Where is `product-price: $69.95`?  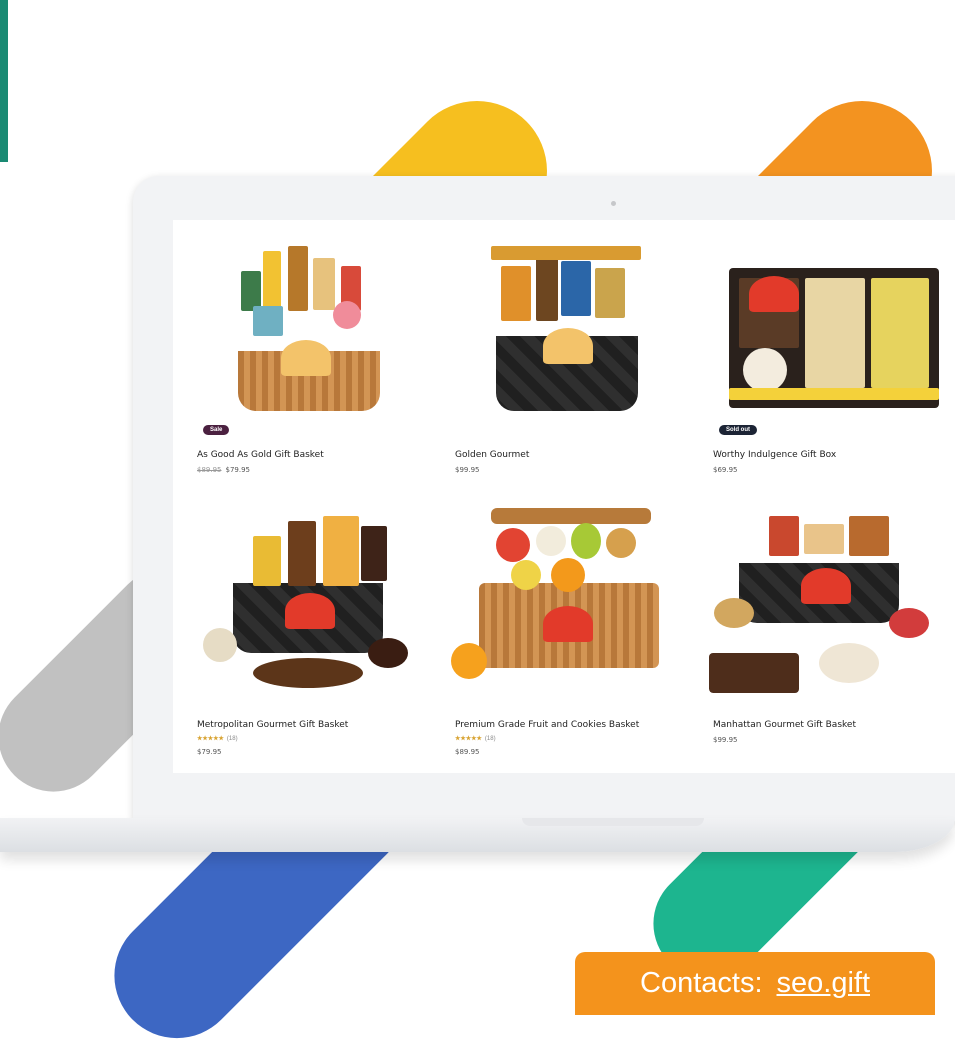
product-price: $69.95 is located at coordinates (725, 470).